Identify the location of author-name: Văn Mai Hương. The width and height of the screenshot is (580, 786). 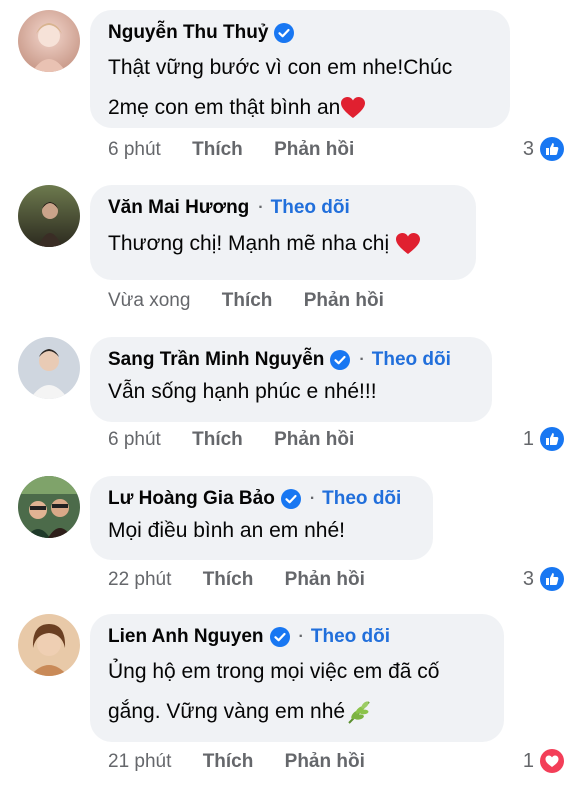
(178, 208).